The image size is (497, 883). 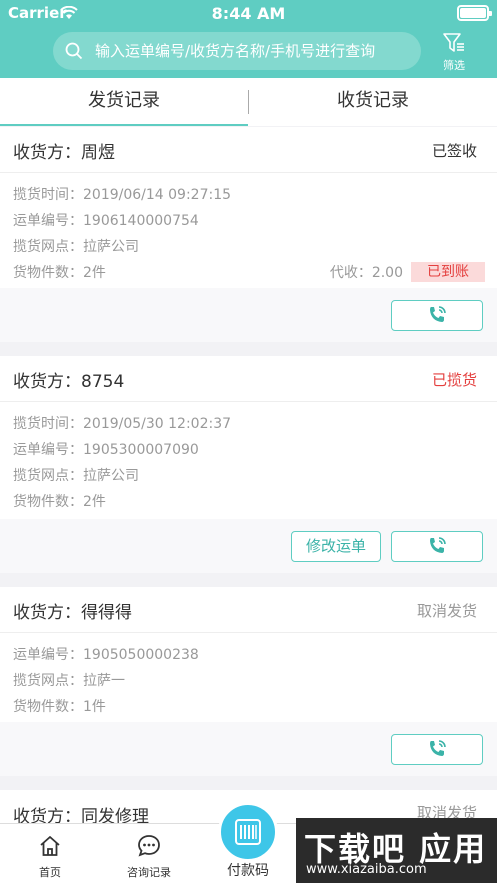 What do you see at coordinates (122, 195) in the screenshot?
I see `pickup-time: 揽货时间：2019/06/14 09:27:15` at bounding box center [122, 195].